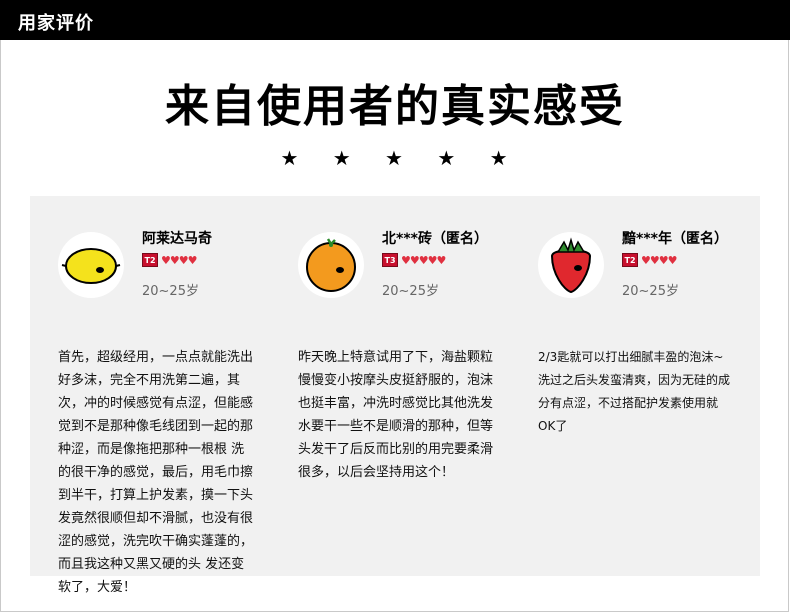 The height and width of the screenshot is (615, 790). What do you see at coordinates (401, 158) in the screenshot?
I see `rating-stars: ★ ★ ★ ★ ★` at bounding box center [401, 158].